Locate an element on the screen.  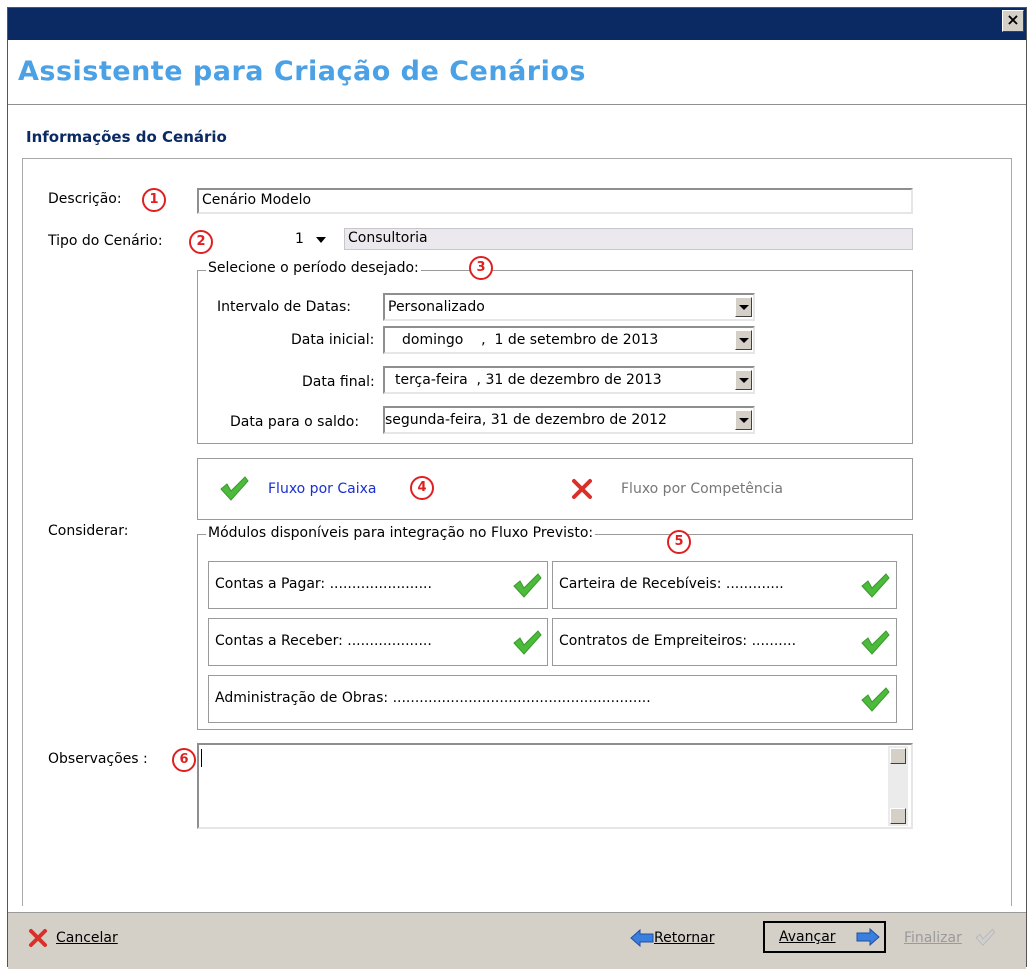
data-saldo-label: Data para o saldo: is located at coordinates (295, 422).